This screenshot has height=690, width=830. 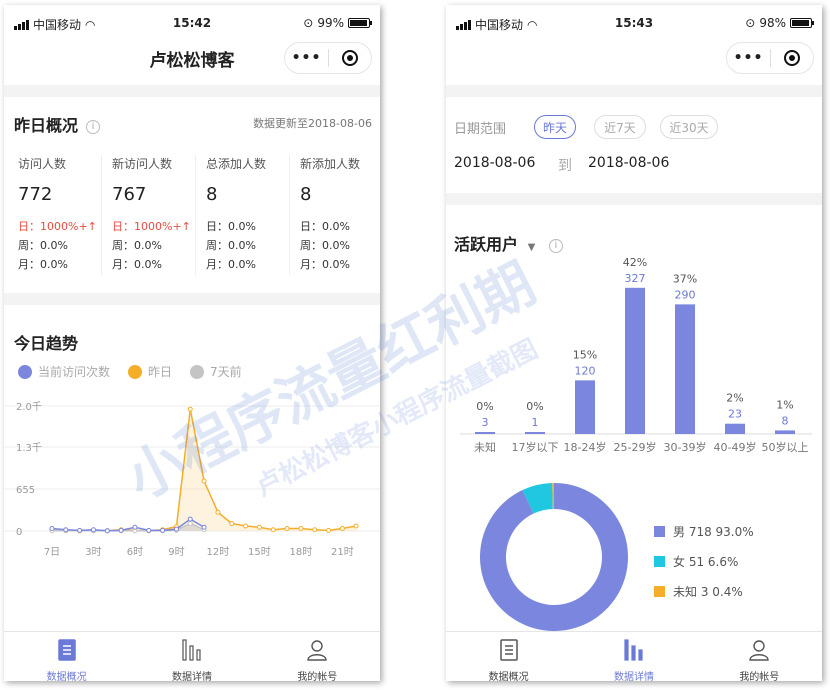 What do you see at coordinates (772, 23) in the screenshot?
I see `battery-percent: 98%` at bounding box center [772, 23].